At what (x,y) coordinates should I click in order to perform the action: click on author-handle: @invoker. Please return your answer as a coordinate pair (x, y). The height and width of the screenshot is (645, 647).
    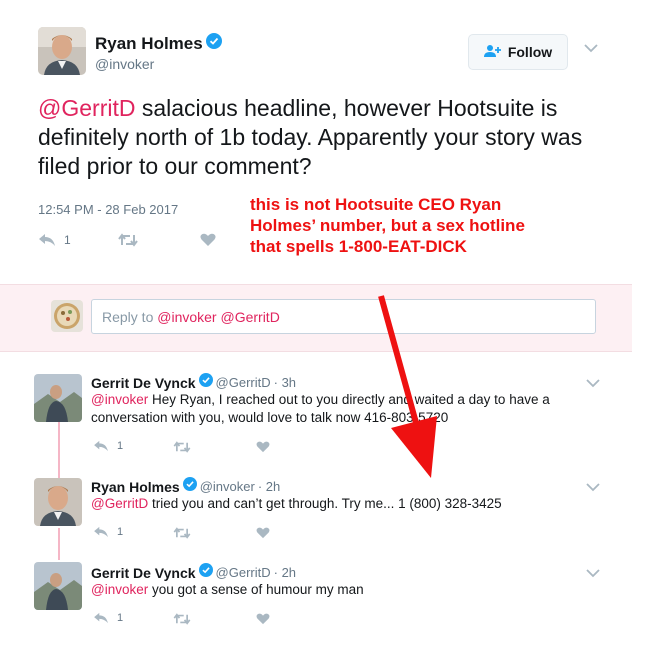
    Looking at the image, I should click on (124, 64).